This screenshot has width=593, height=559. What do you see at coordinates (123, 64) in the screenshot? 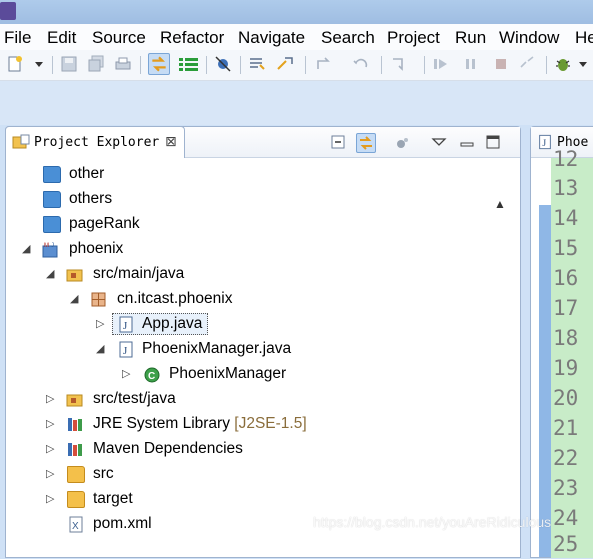
I see `print-icon` at bounding box center [123, 64].